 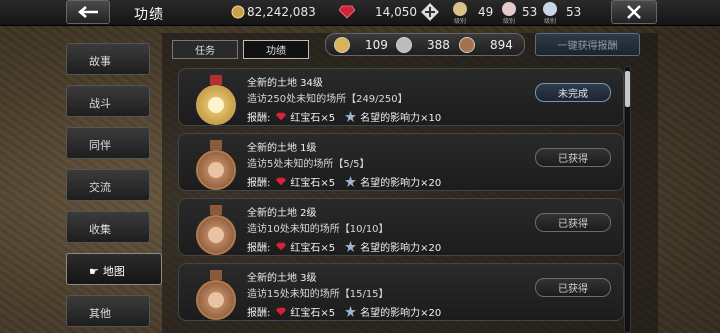 What do you see at coordinates (281, 12) in the screenshot?
I see `gold-amount: 82,242,083` at bounding box center [281, 12].